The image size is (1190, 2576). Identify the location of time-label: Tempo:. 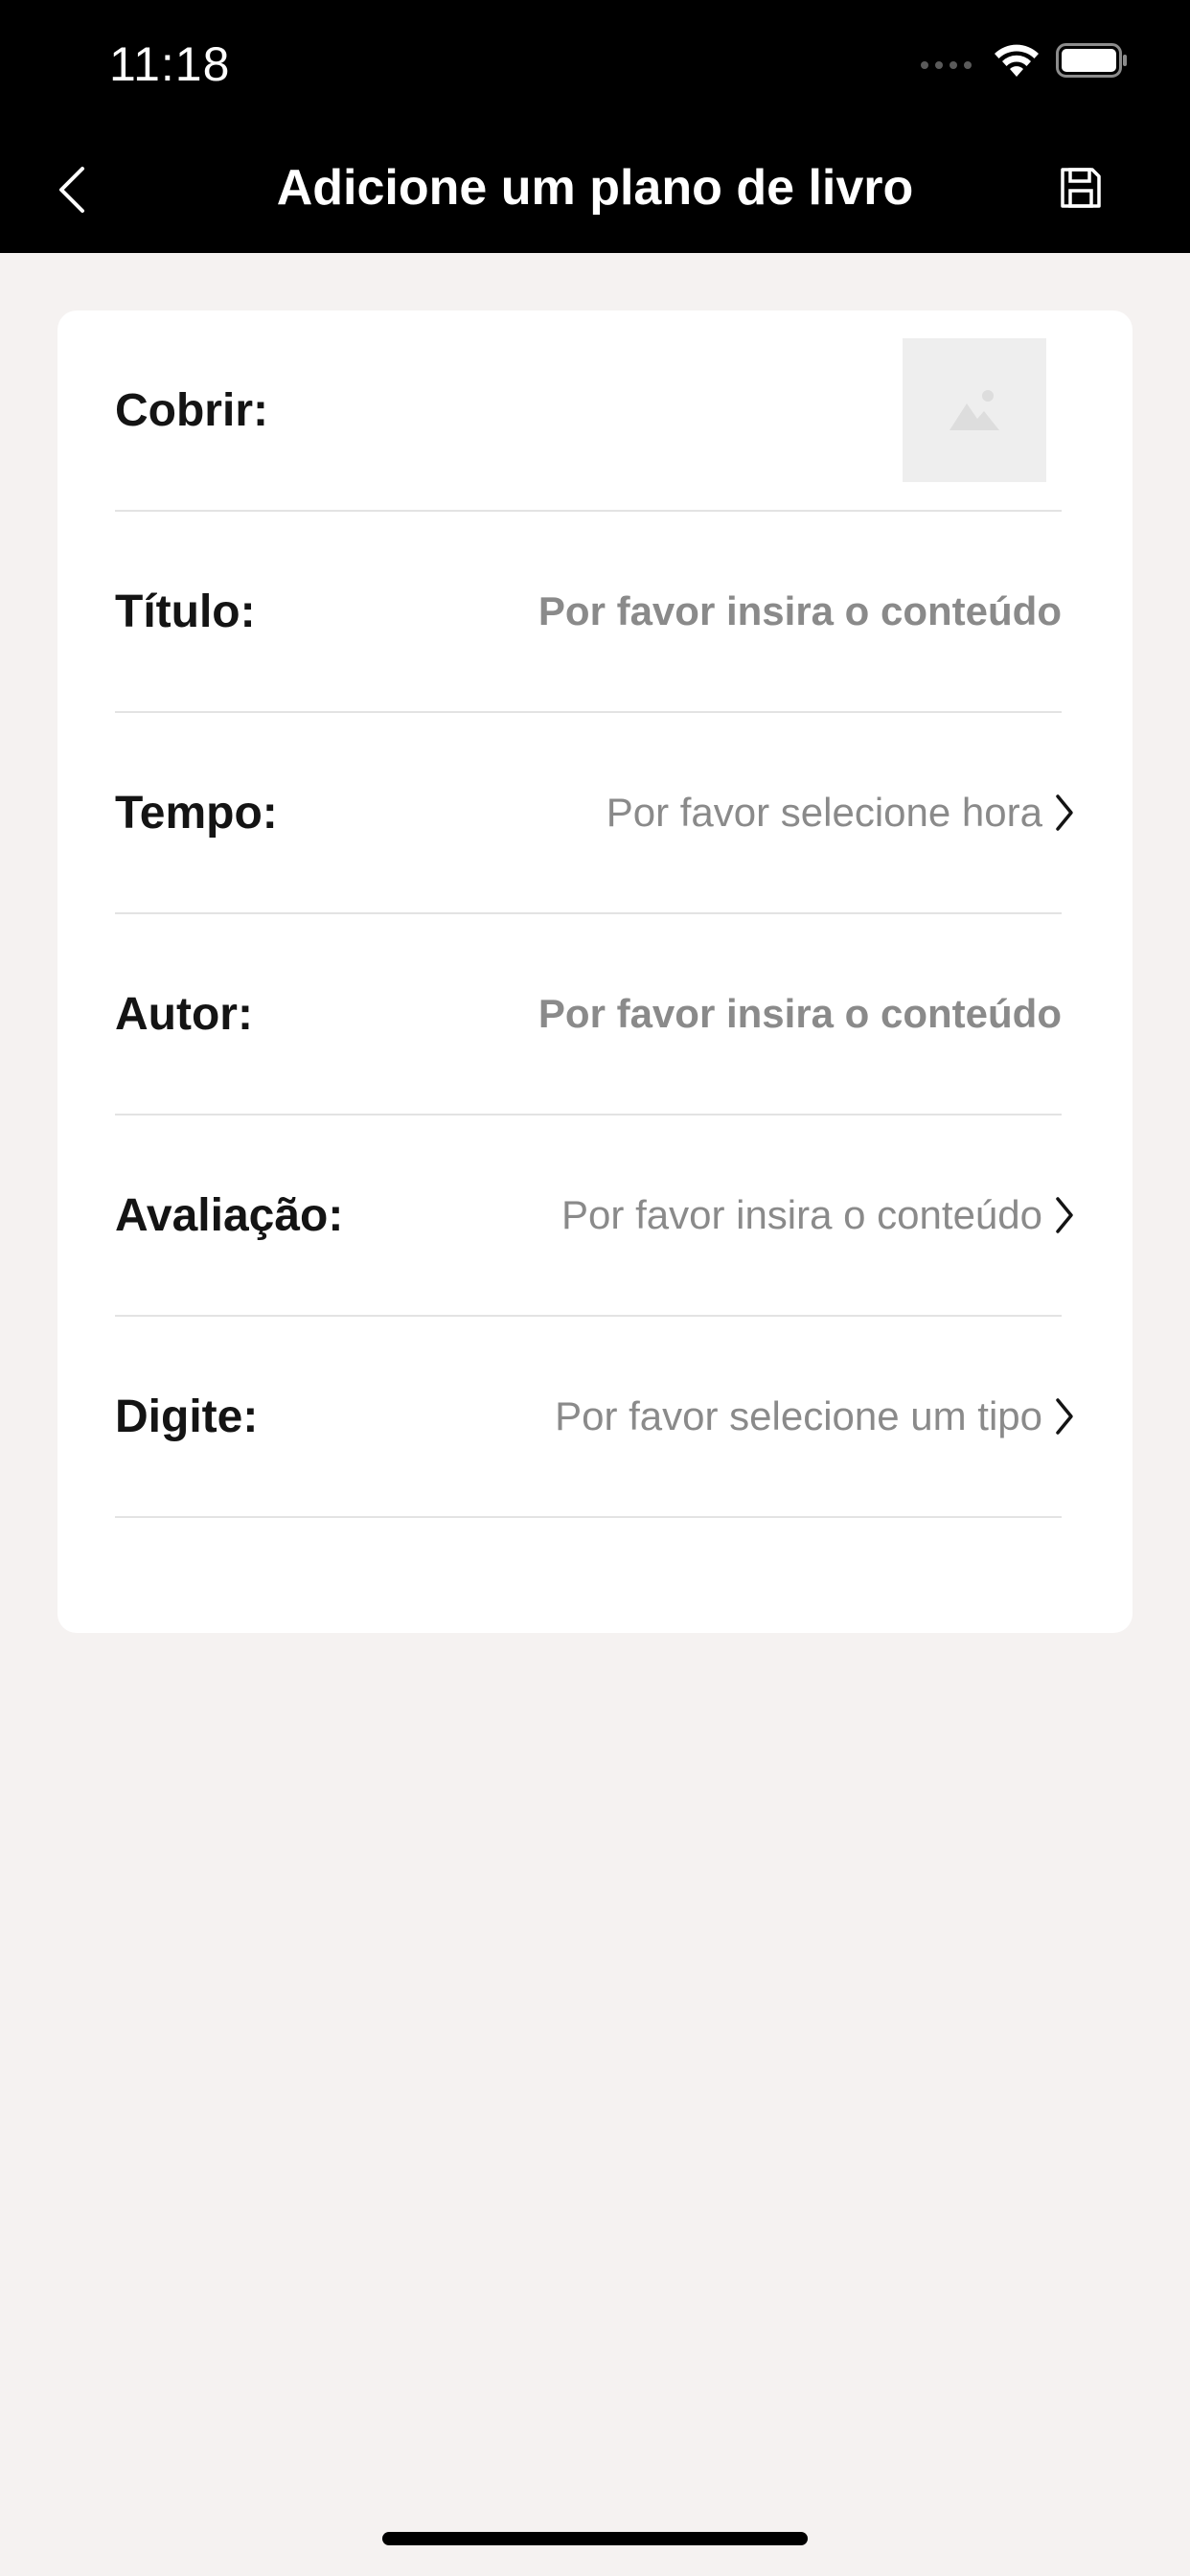
(197, 813).